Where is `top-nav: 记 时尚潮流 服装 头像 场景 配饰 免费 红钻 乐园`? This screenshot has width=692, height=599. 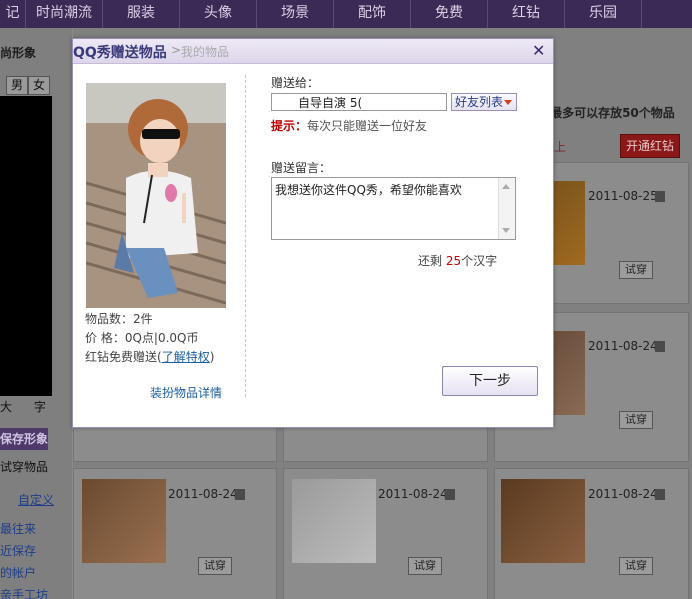
top-nav: 记 时尚潮流 服装 头像 场景 配饰 免费 红钻 乐园 is located at coordinates (346, 14).